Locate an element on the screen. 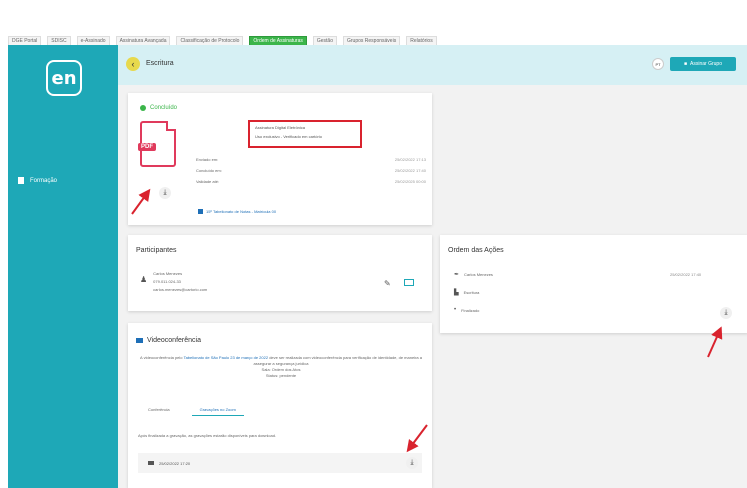  videoconference-title: Videoconferência is located at coordinates (168, 340).